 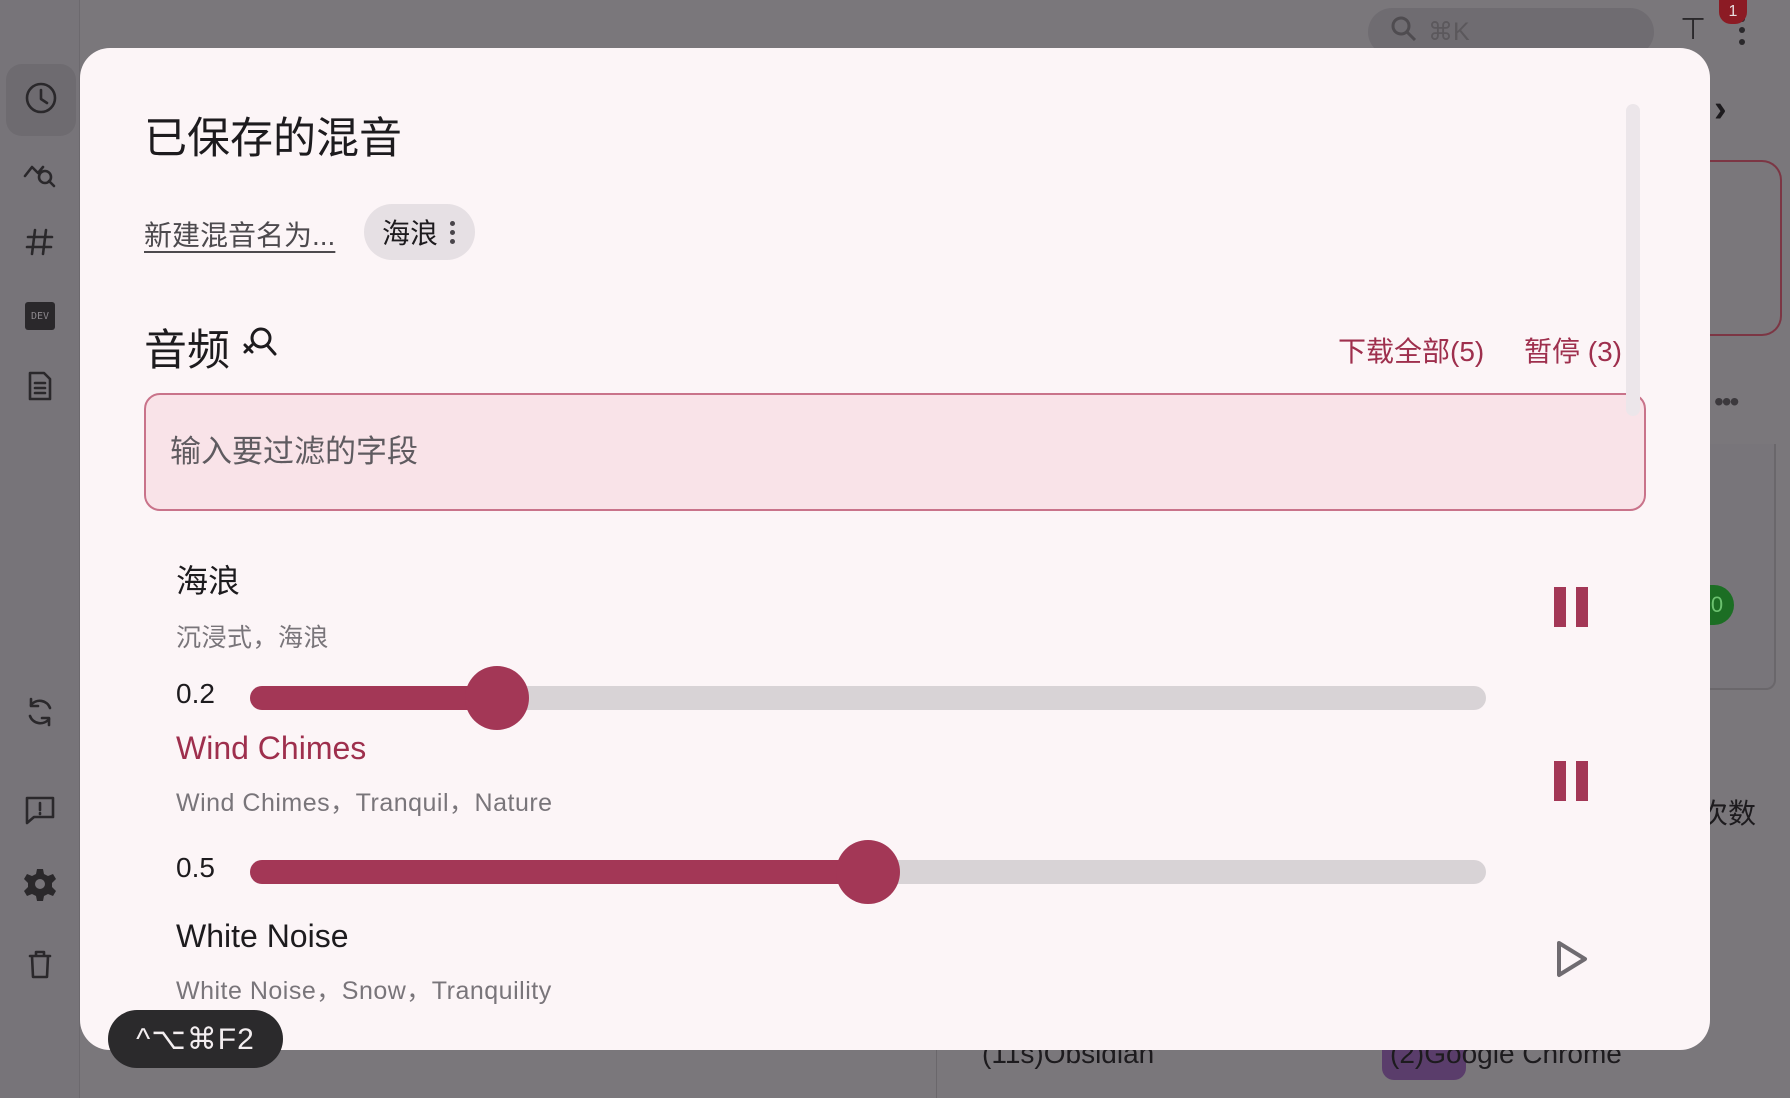 I want to click on chart-search-icon, so click(x=40, y=174).